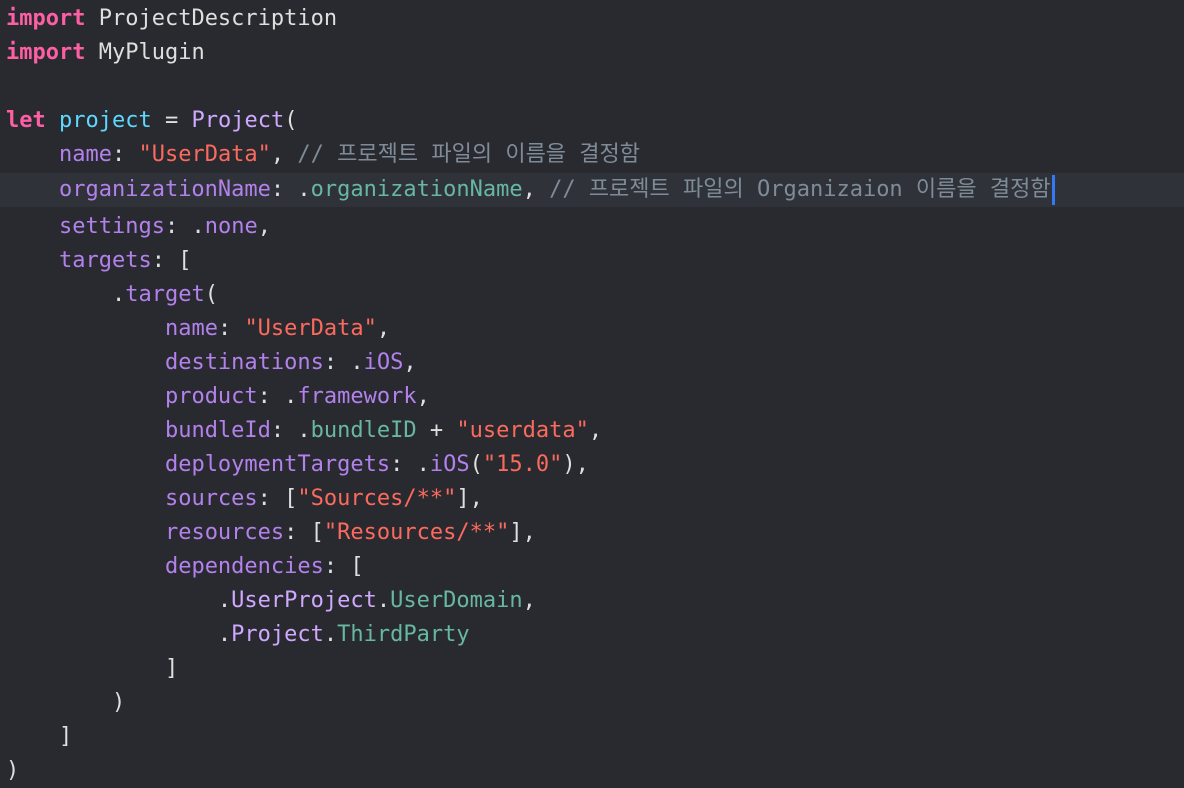 This screenshot has height=788, width=1184. What do you see at coordinates (105, 120) in the screenshot?
I see `code-token-decl: project` at bounding box center [105, 120].